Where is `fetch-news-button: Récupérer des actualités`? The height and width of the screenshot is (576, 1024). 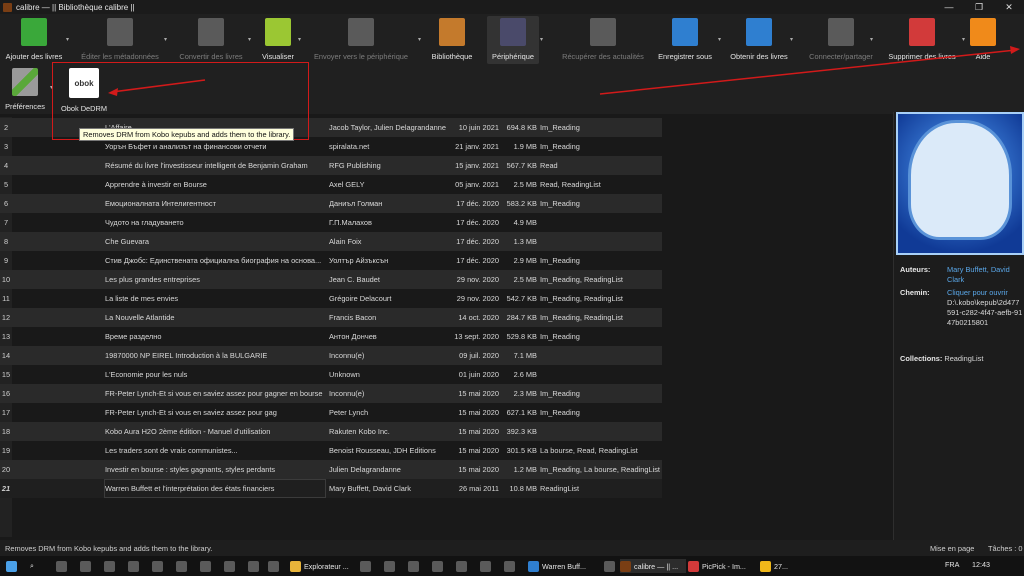 fetch-news-button: Récupérer des actualités is located at coordinates (603, 40).